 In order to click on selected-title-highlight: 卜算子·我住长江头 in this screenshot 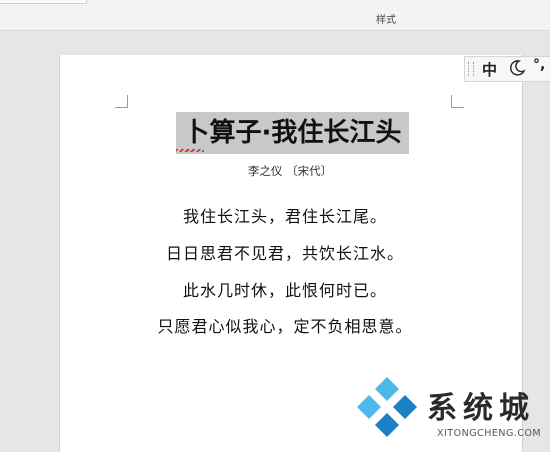, I will do `click(292, 133)`.